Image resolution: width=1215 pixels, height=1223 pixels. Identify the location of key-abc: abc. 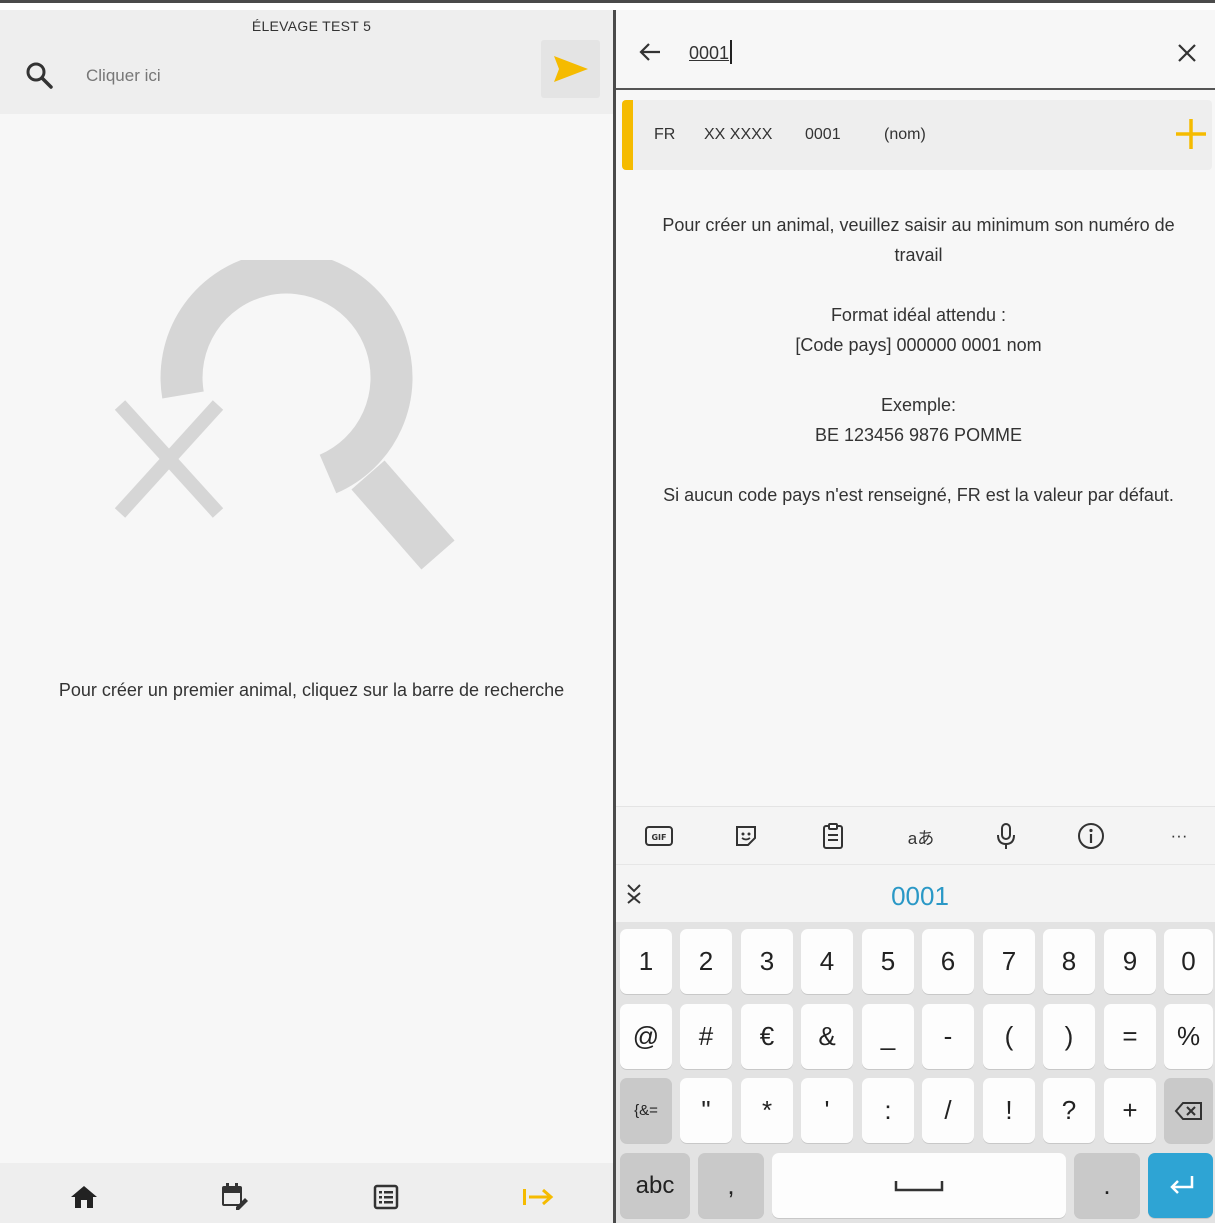
(655, 1185).